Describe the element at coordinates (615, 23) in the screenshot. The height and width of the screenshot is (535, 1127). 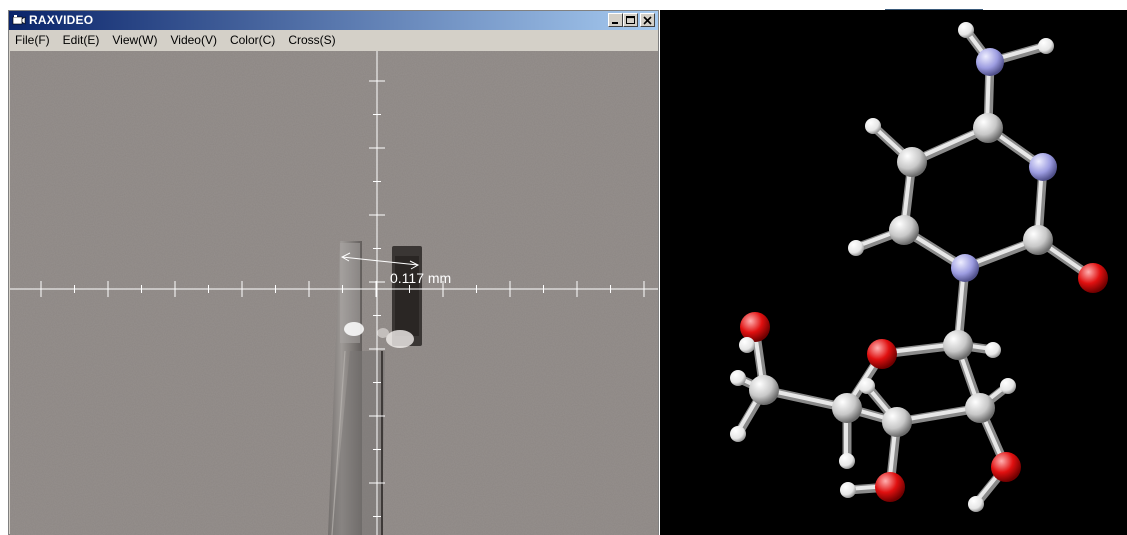
I see `minimize-icon` at that location.